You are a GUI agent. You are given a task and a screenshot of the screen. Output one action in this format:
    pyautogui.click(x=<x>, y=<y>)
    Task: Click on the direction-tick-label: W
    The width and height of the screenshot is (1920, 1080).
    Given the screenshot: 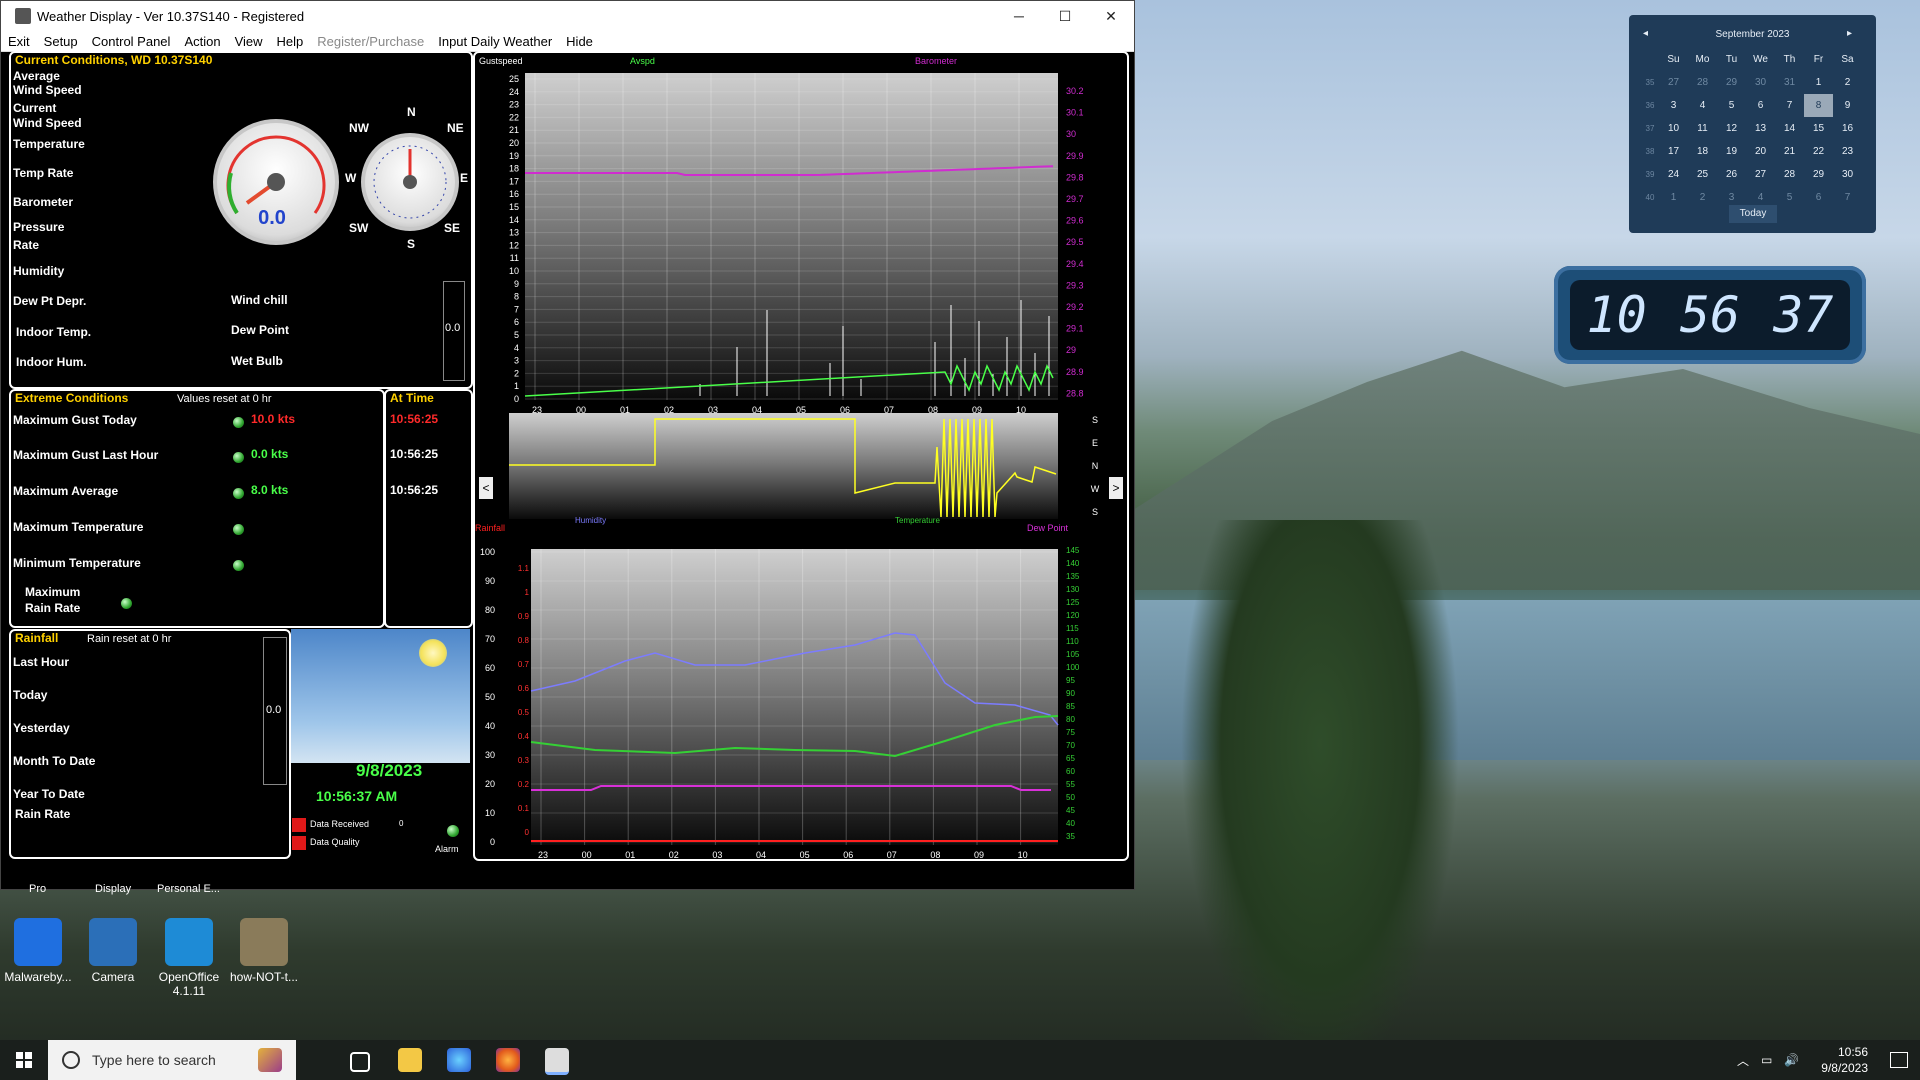 What is the action you would take?
    pyautogui.click(x=1095, y=489)
    